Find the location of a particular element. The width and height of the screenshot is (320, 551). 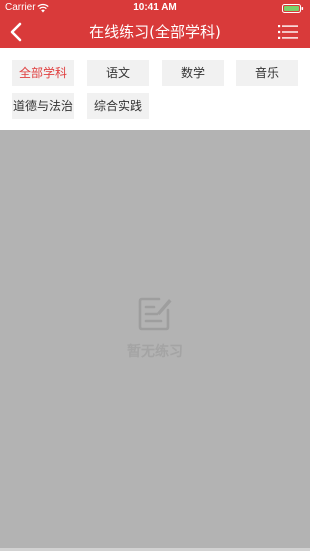

nav-bar: 在线练习(全部学科) is located at coordinates (155, 32).